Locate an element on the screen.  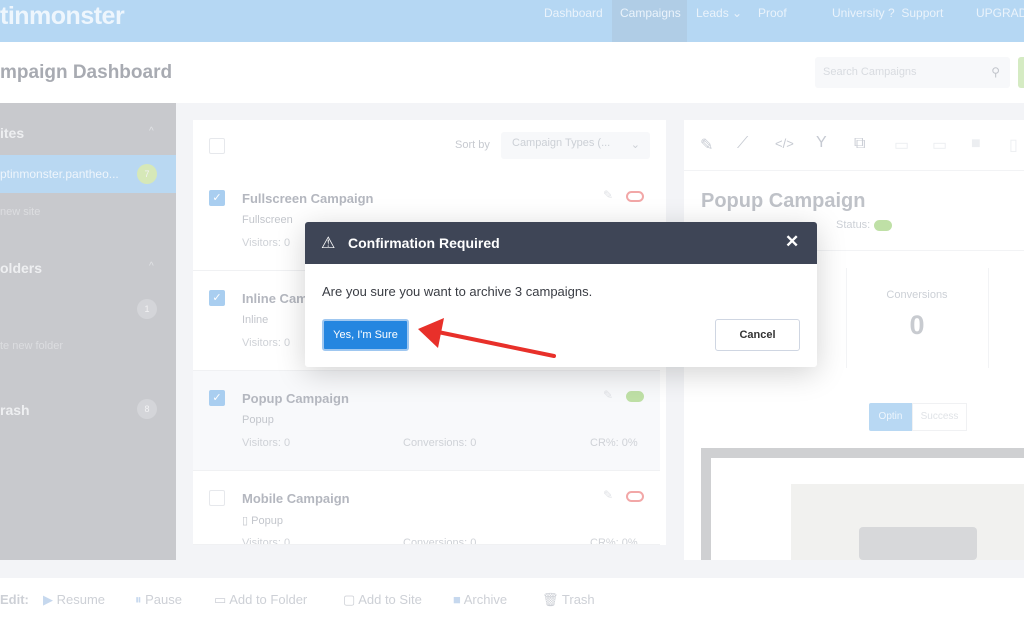
cancel-button: Cancel is located at coordinates (757, 335).